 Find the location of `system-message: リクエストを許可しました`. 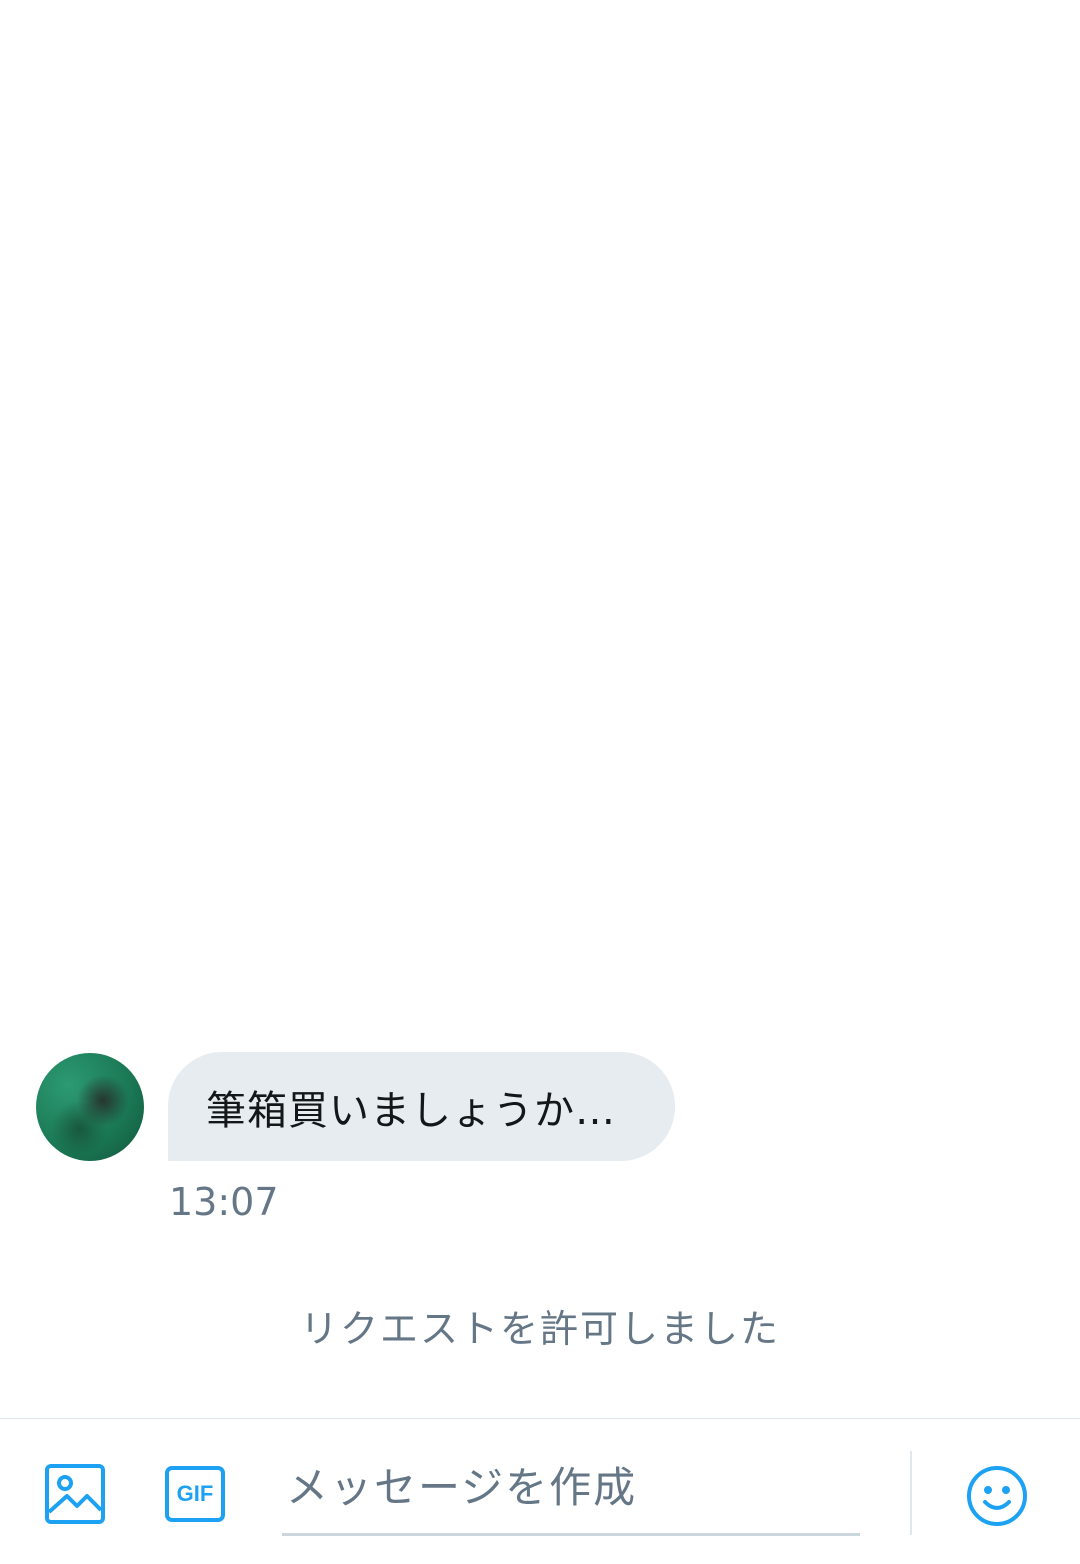

system-message: リクエストを許可しました is located at coordinates (539, 1329).